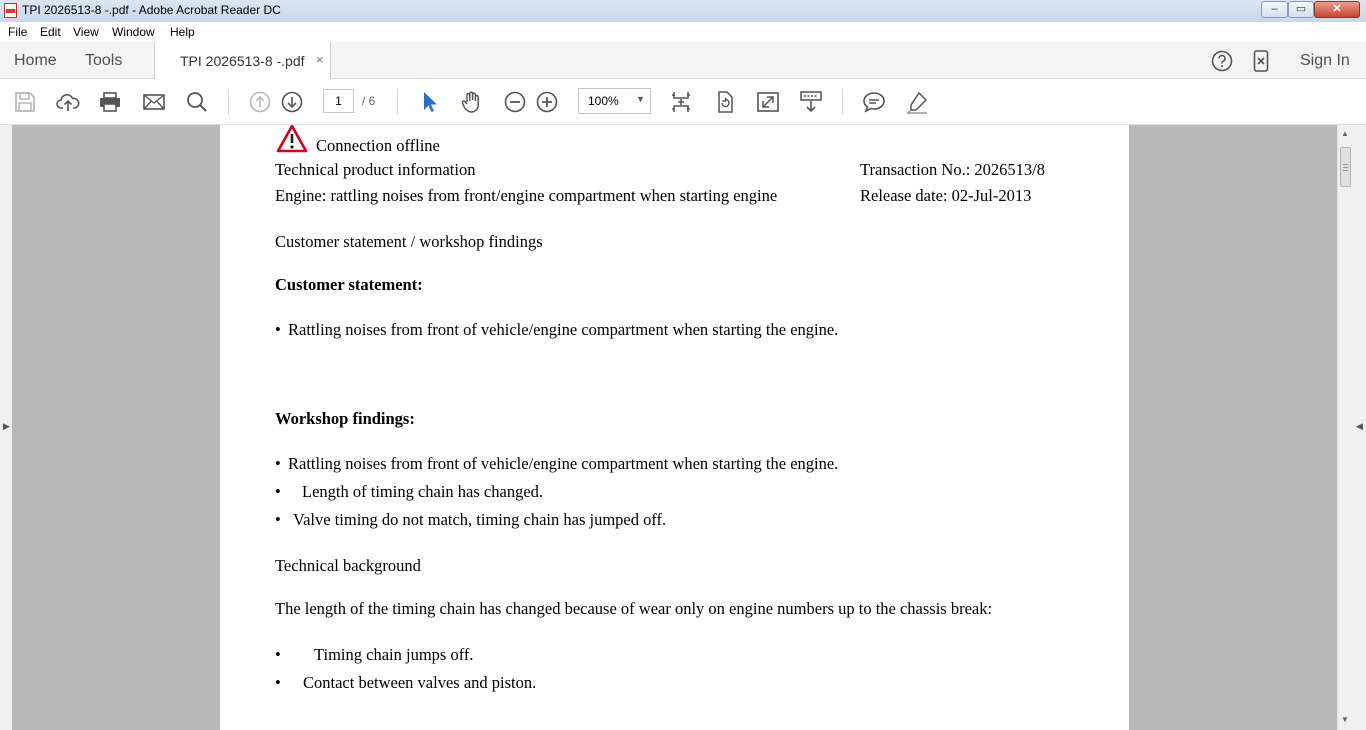 This screenshot has height=730, width=1366. Describe the element at coordinates (260, 102) in the screenshot. I see `page-up-icon` at that location.